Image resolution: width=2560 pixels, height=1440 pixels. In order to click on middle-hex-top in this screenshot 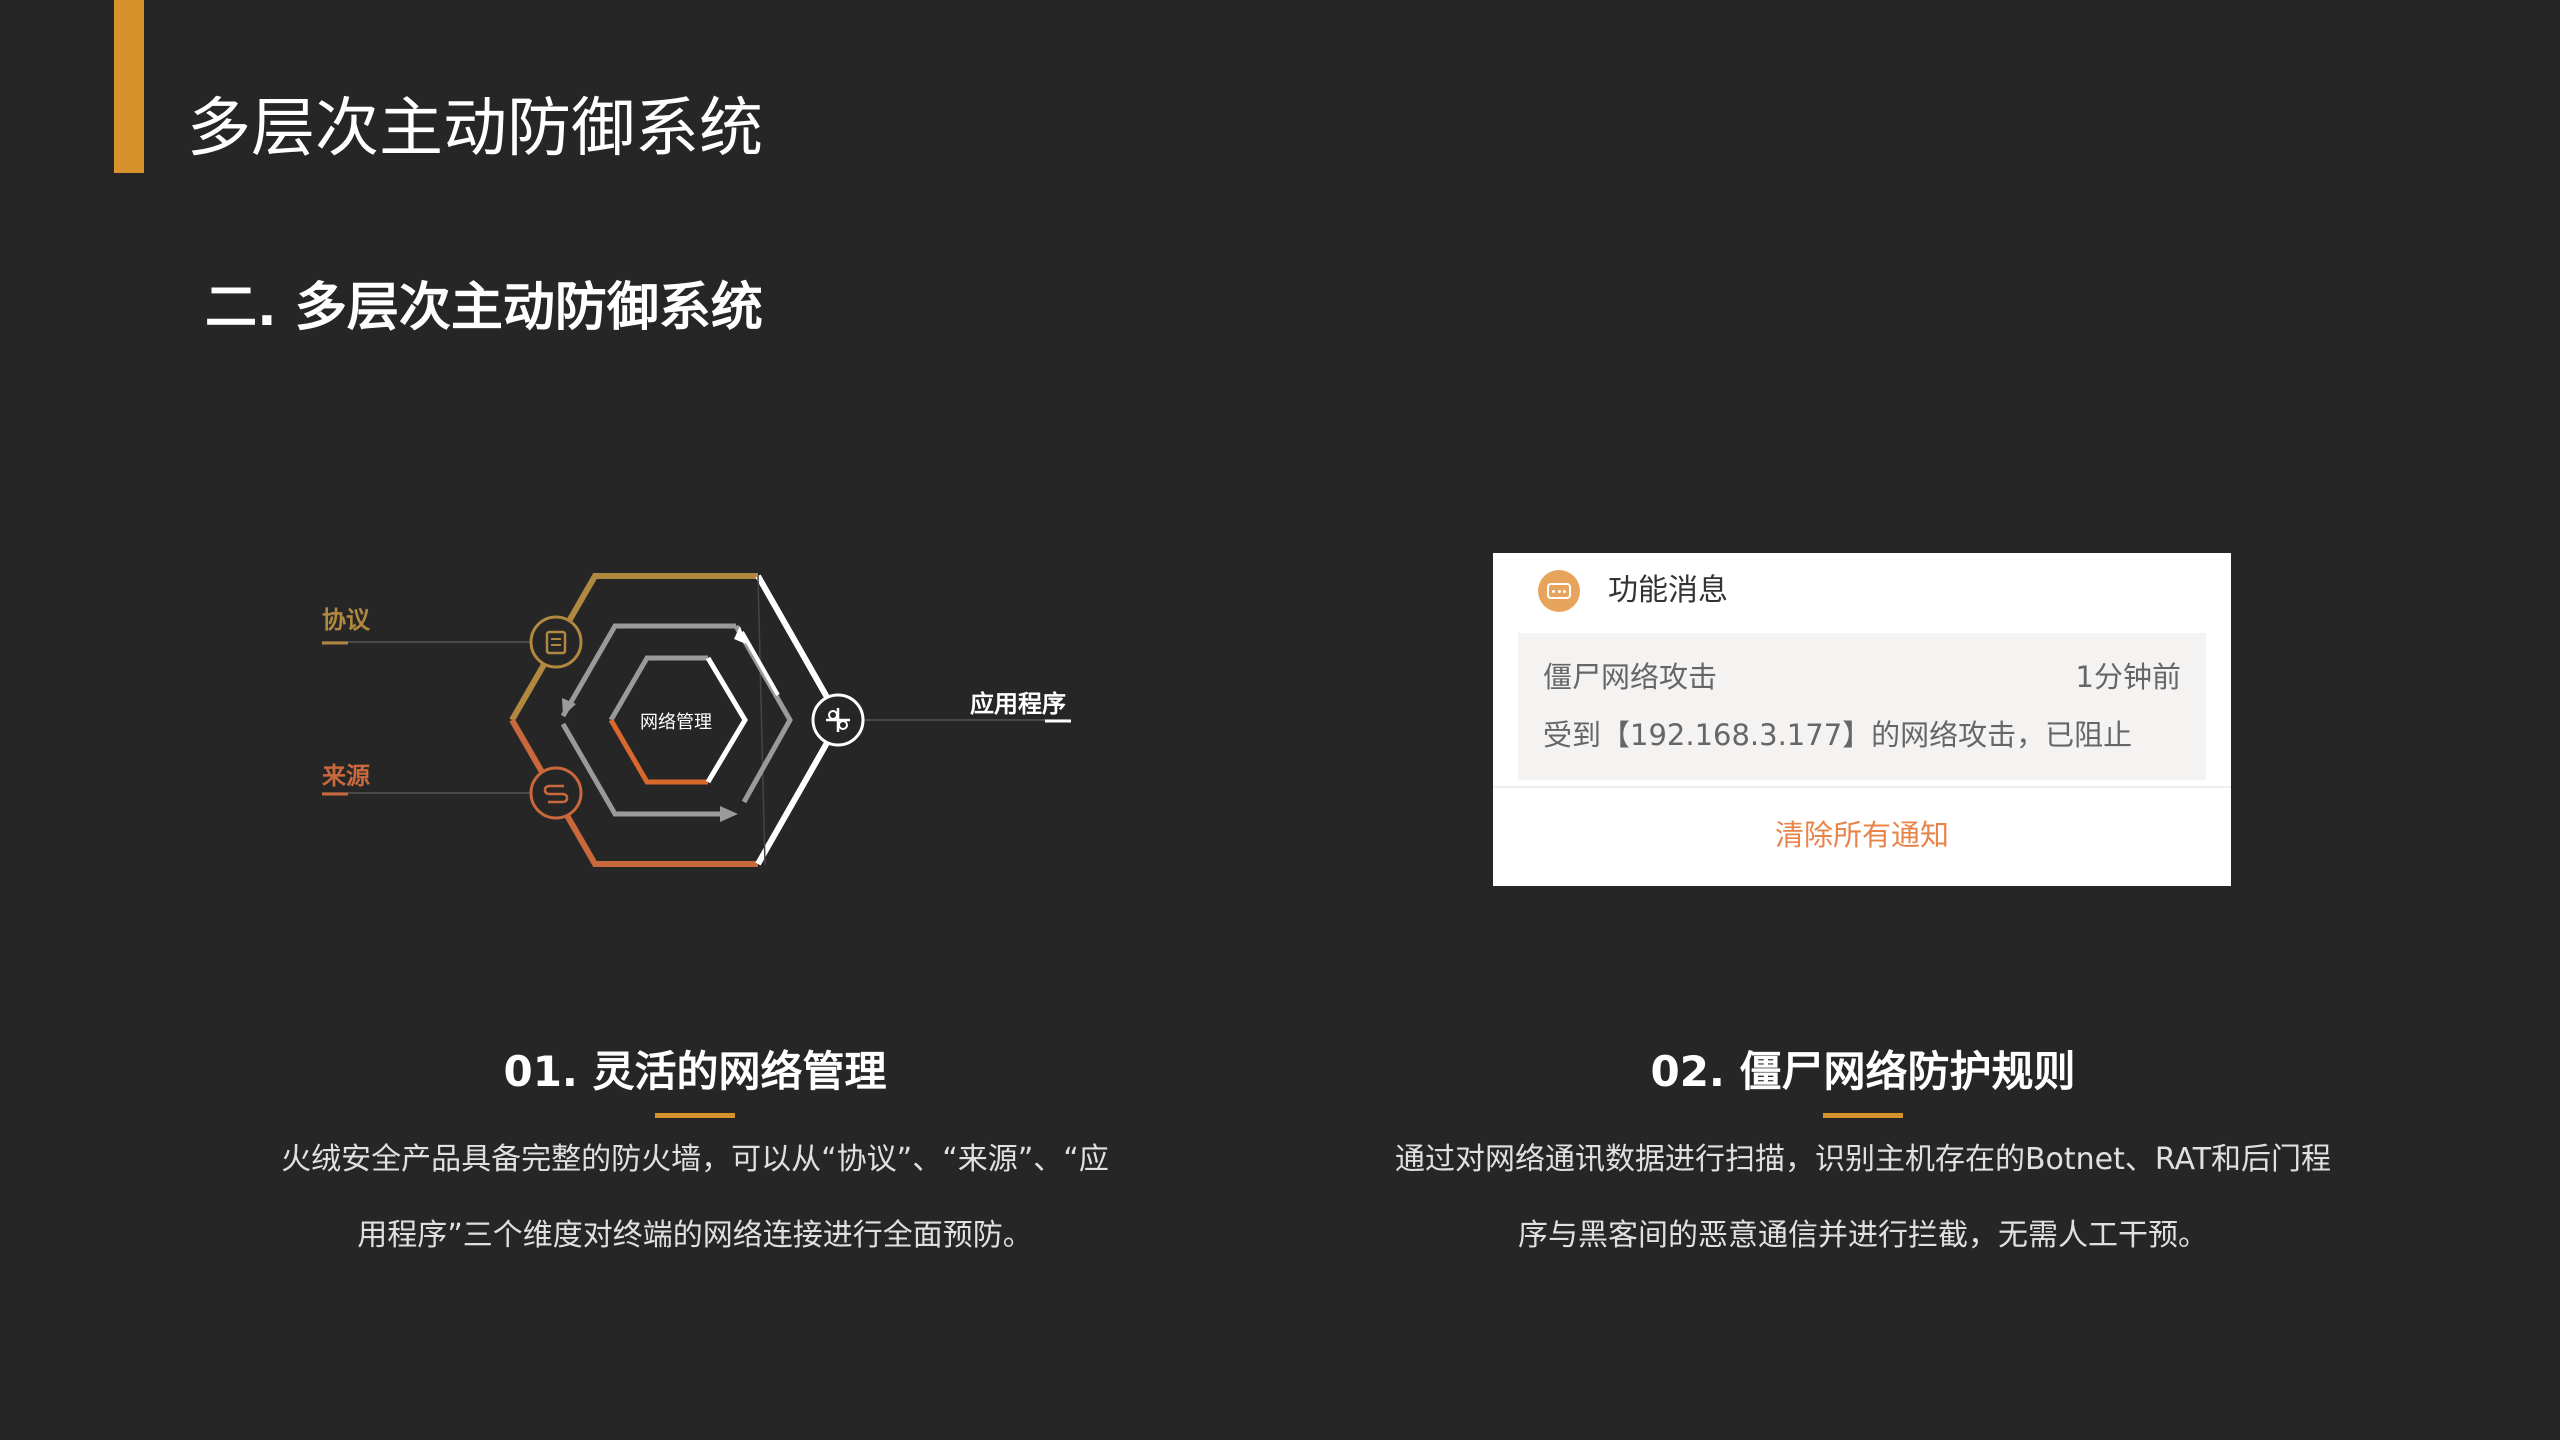, I will do `click(648, 670)`.